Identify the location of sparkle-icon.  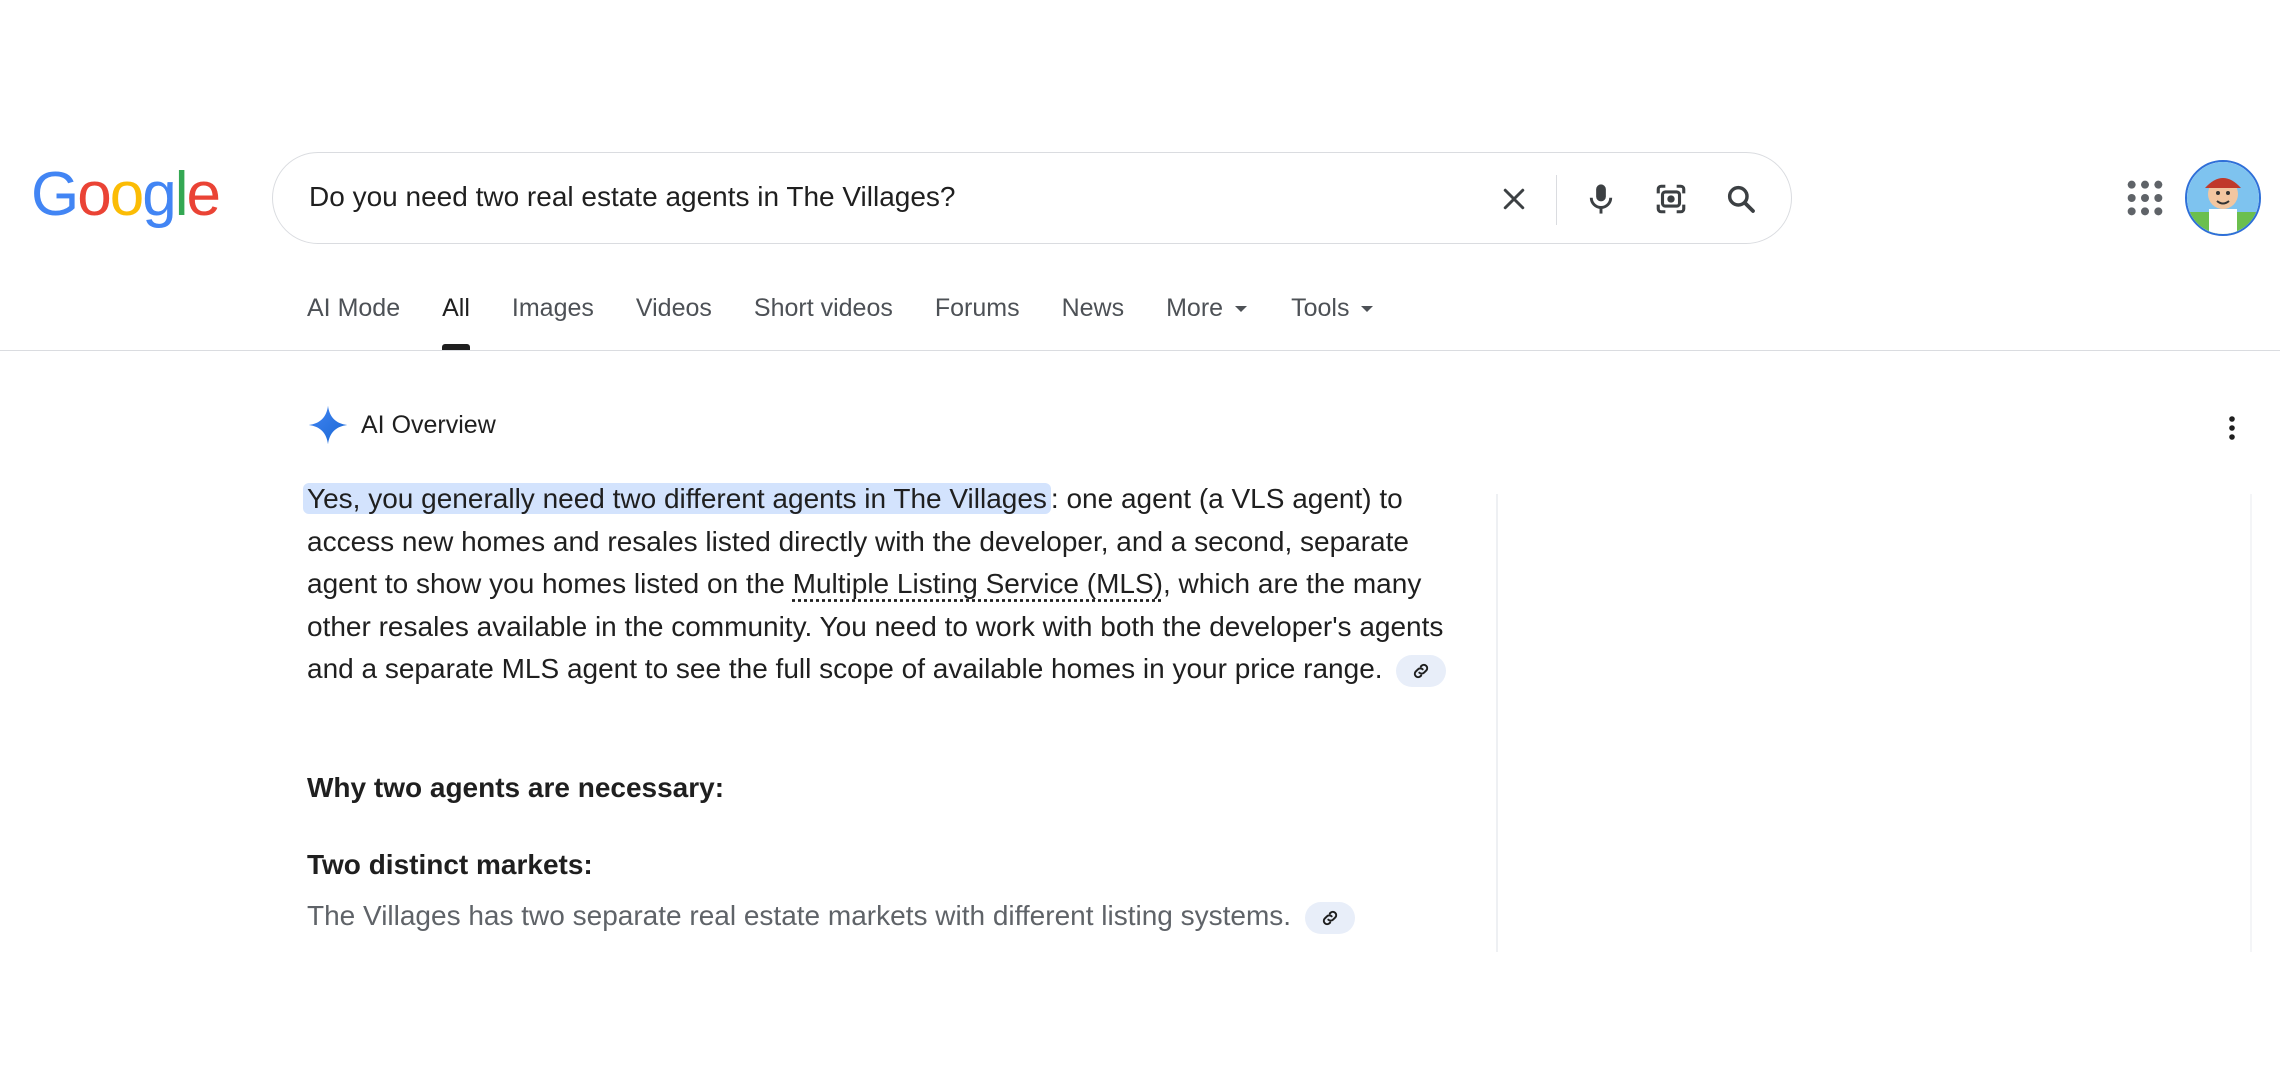
(328, 425).